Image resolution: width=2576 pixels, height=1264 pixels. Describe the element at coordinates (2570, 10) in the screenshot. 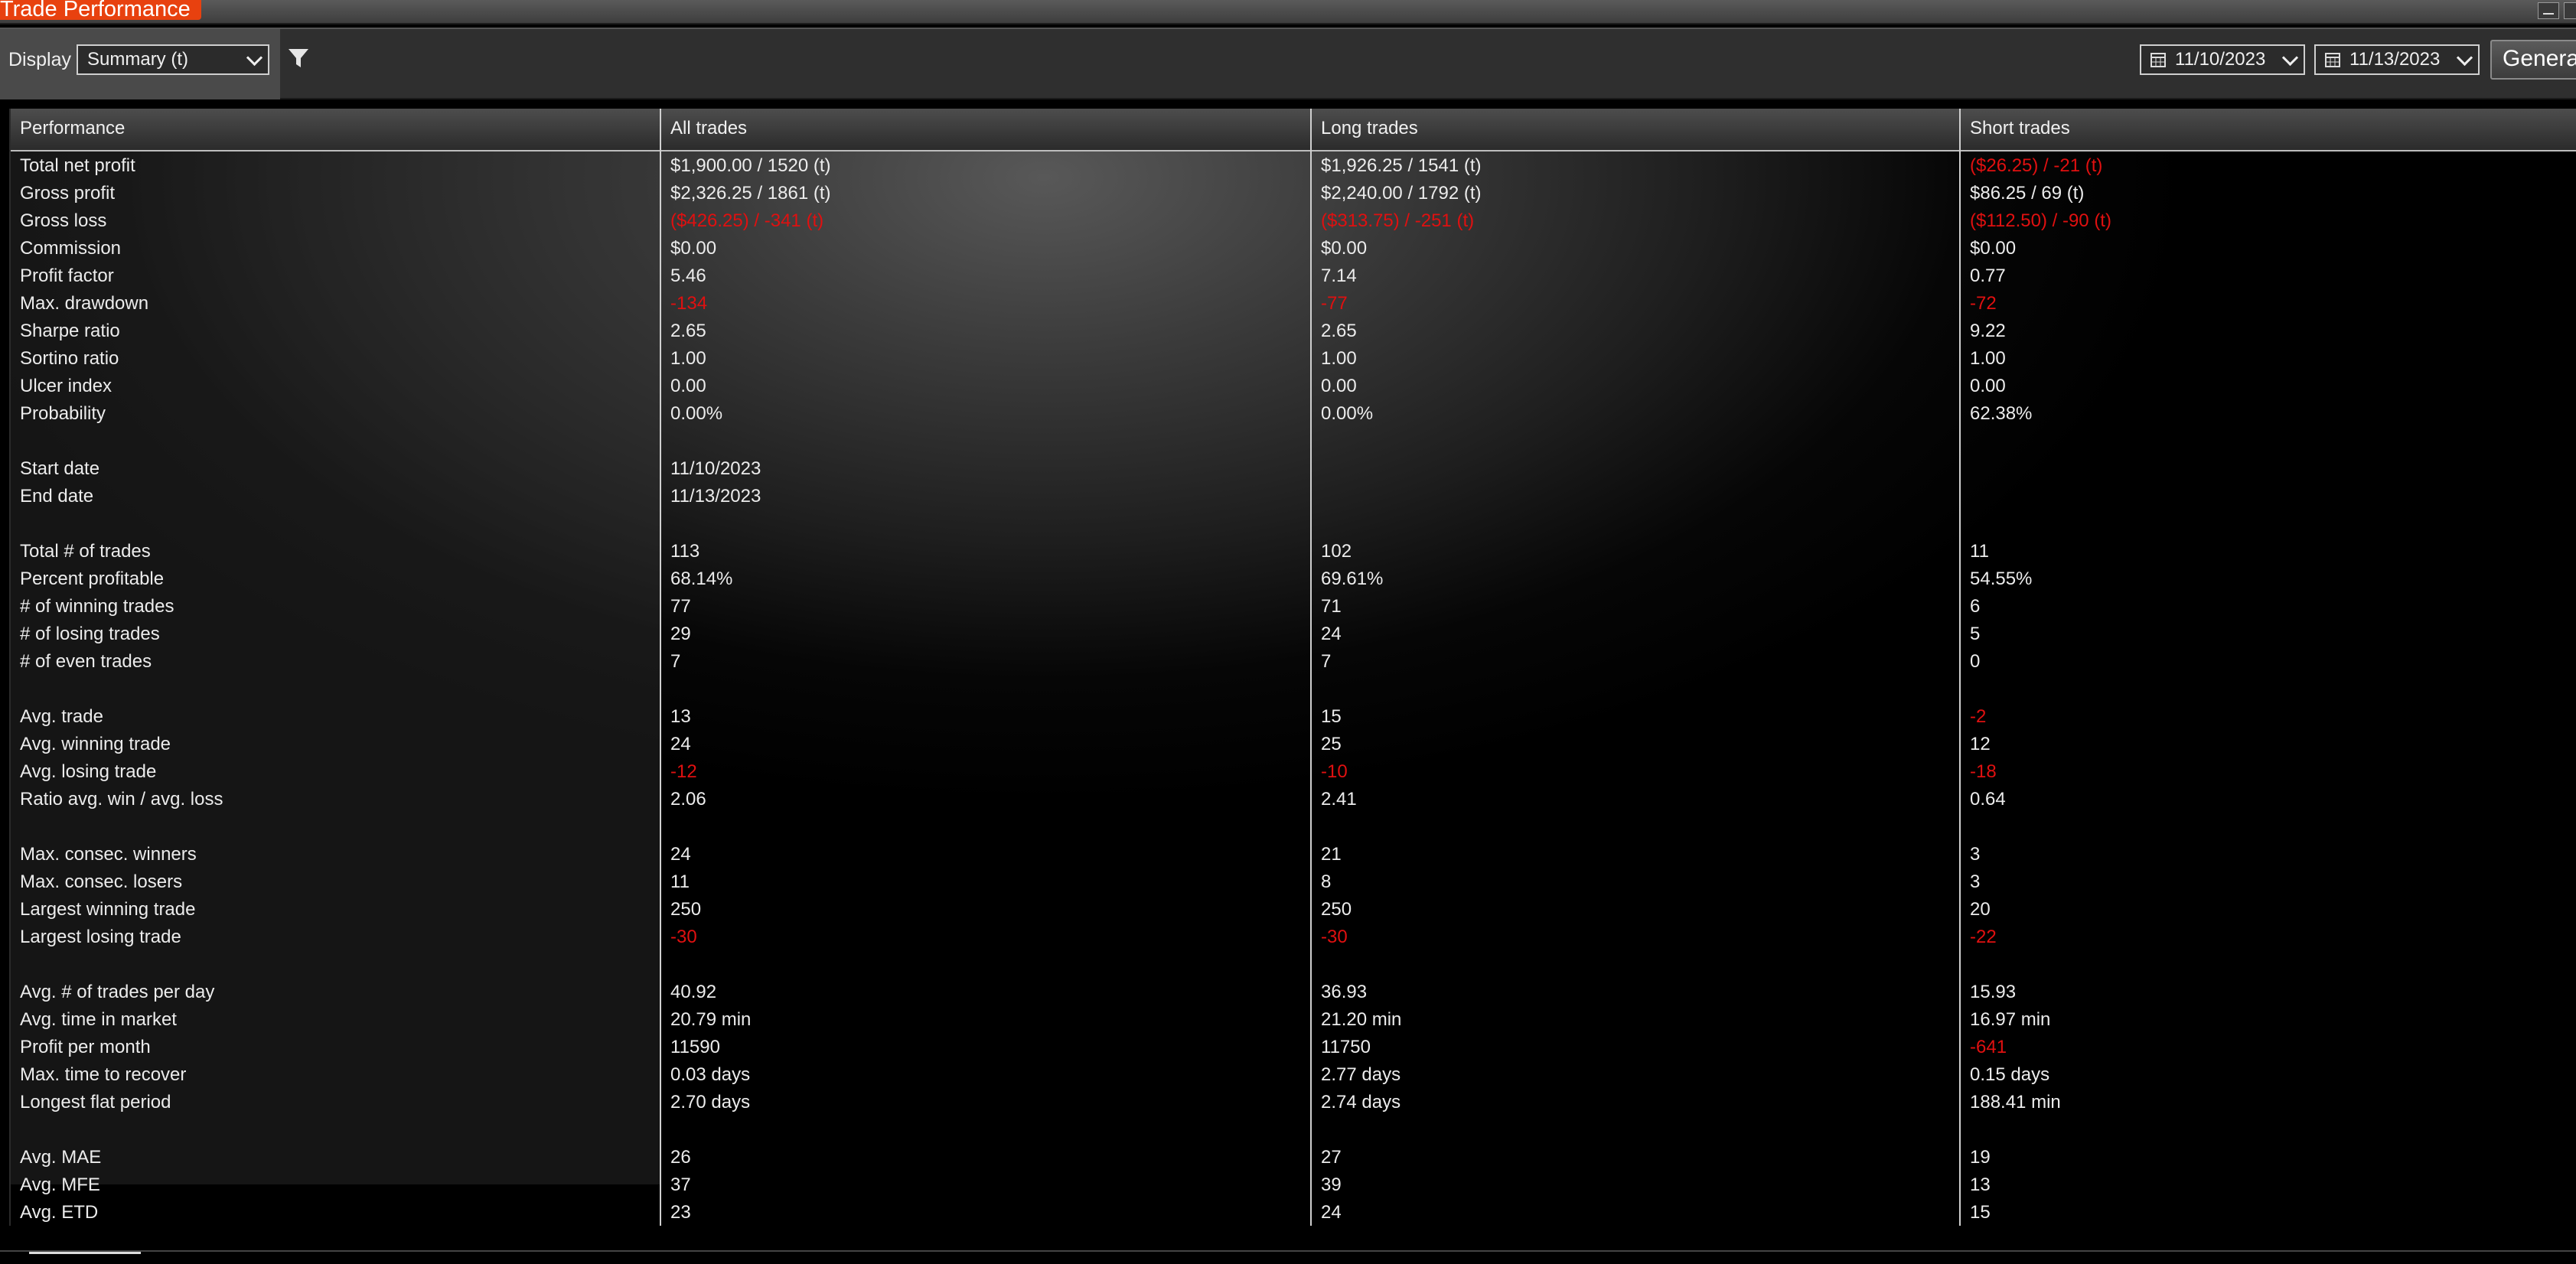

I see `maximize-button` at that location.